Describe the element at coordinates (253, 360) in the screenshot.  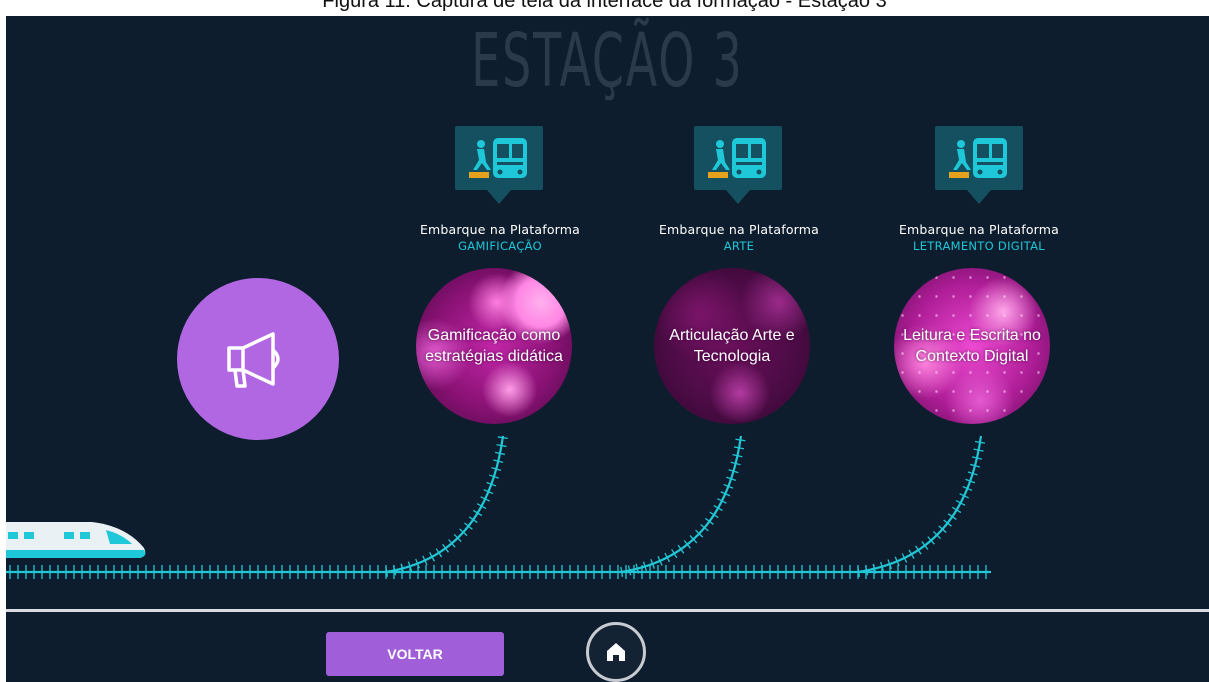
I see `megaphone-icon` at that location.